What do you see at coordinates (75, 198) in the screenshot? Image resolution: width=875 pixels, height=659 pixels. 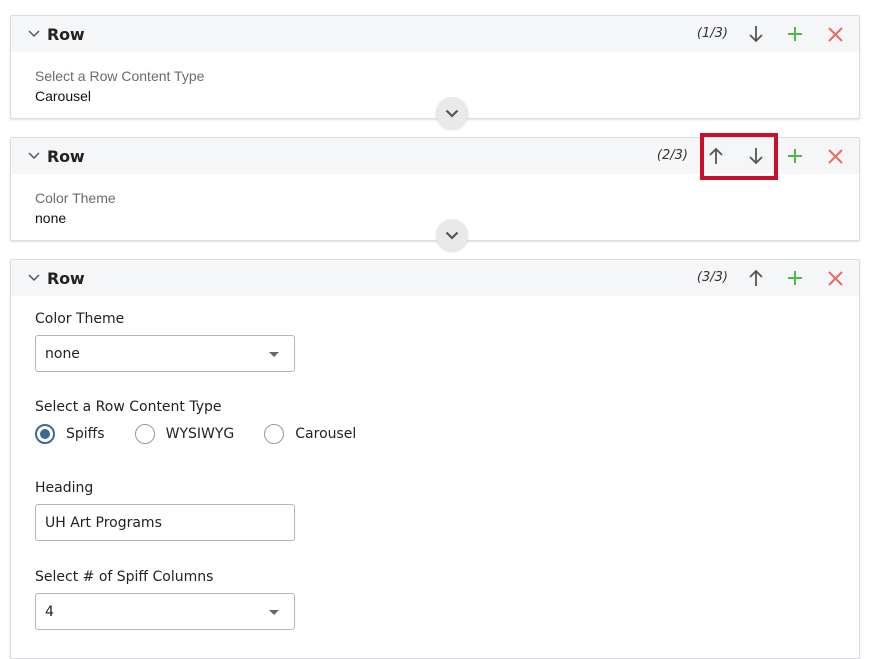 I see `summary-label: Color Theme` at bounding box center [75, 198].